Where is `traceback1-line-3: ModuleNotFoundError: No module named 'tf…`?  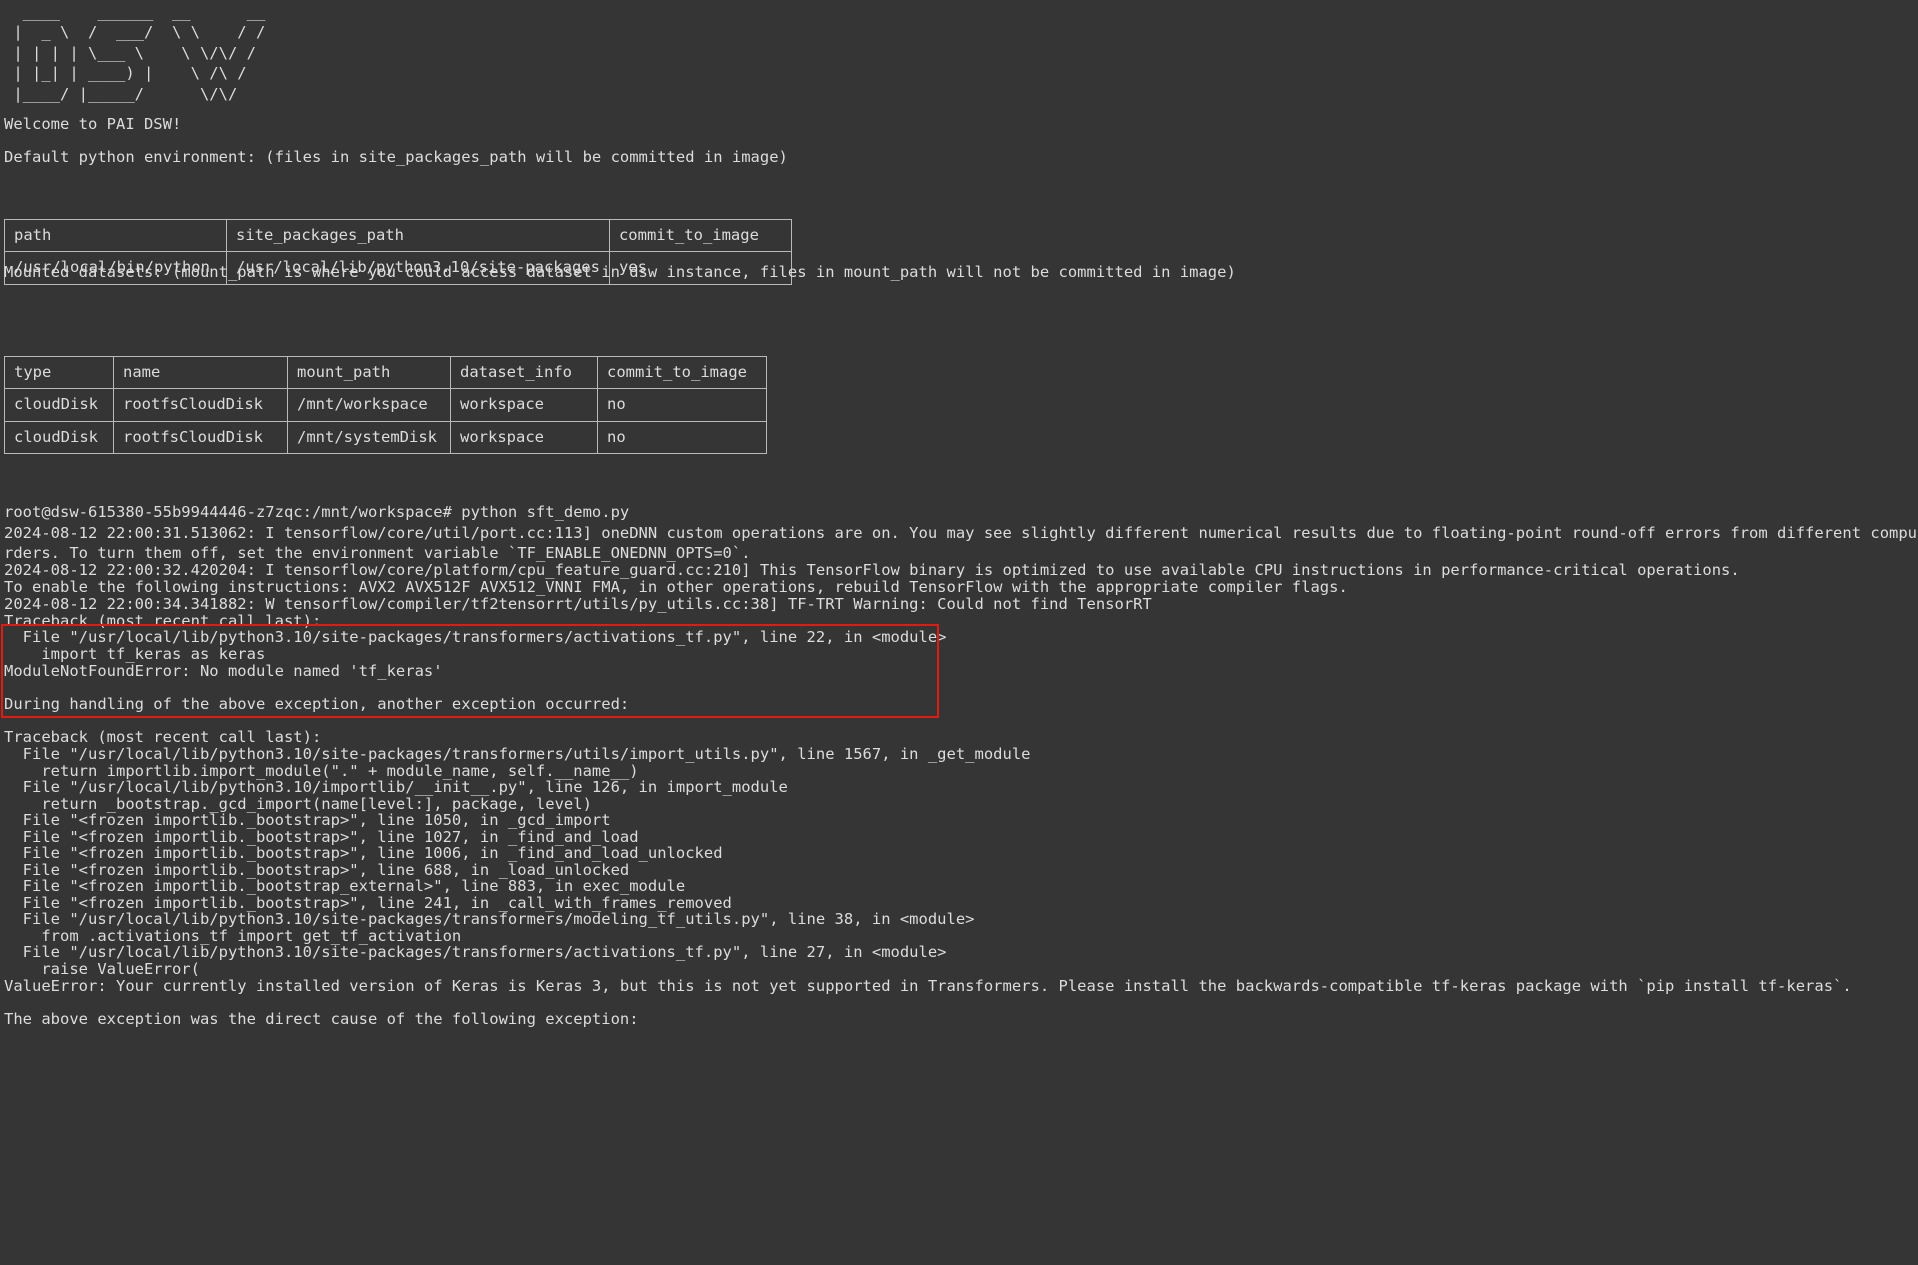
traceback1-line-3: ModuleNotFoundError: No module named 'tf… is located at coordinates (223, 671).